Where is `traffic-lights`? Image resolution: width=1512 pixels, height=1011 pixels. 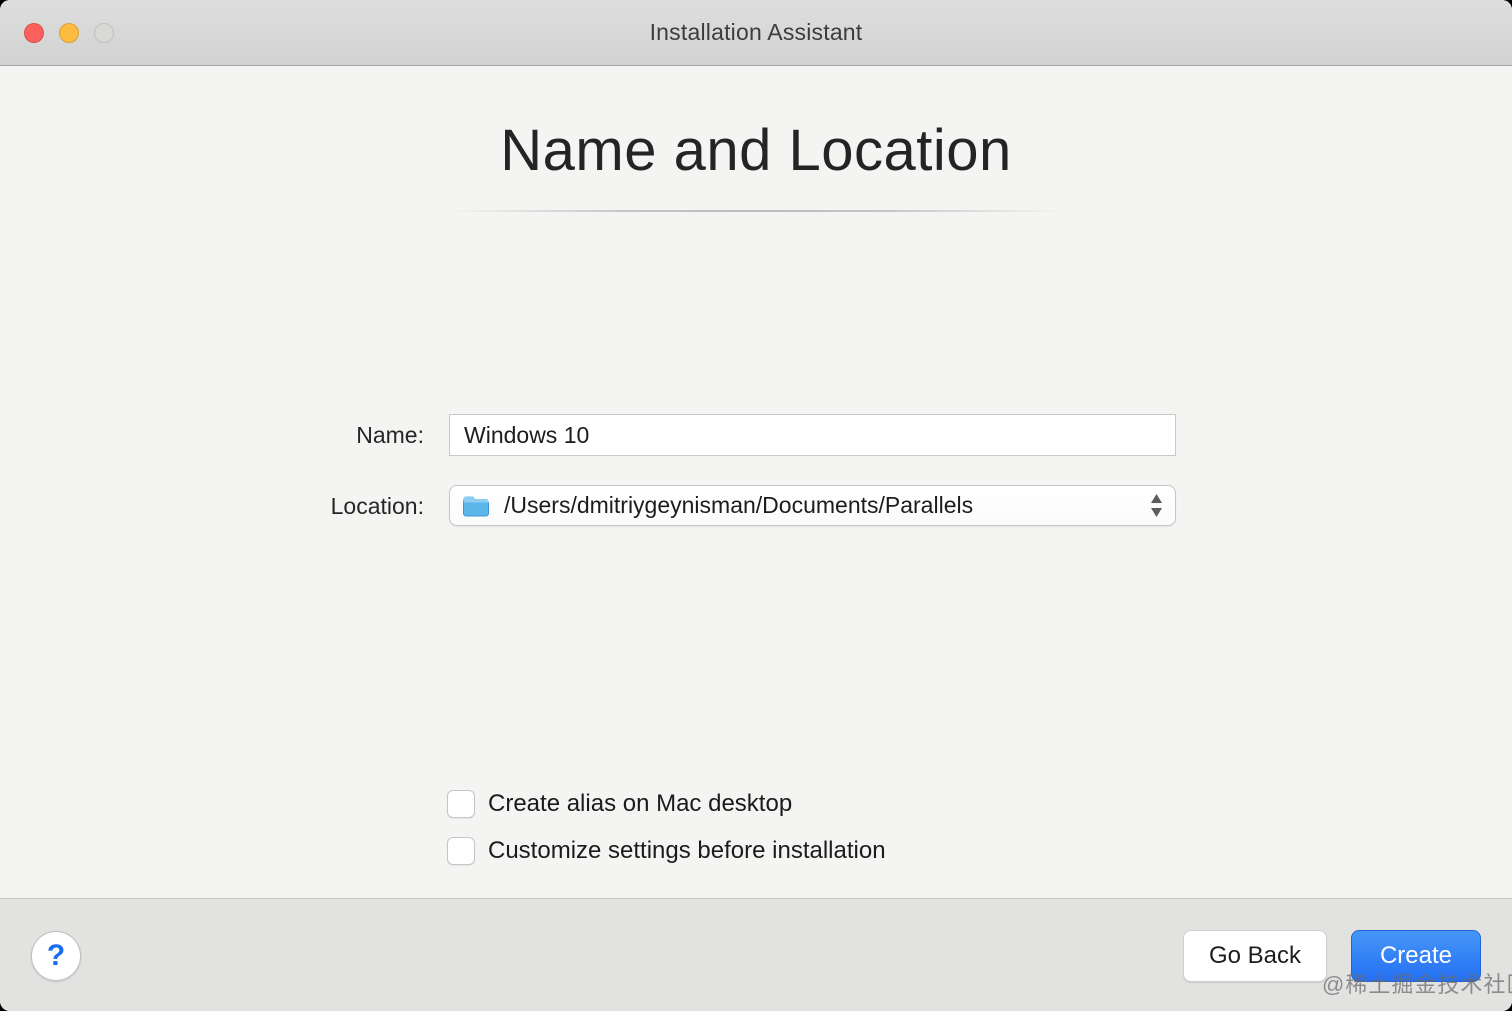
traffic-lights is located at coordinates (69, 32).